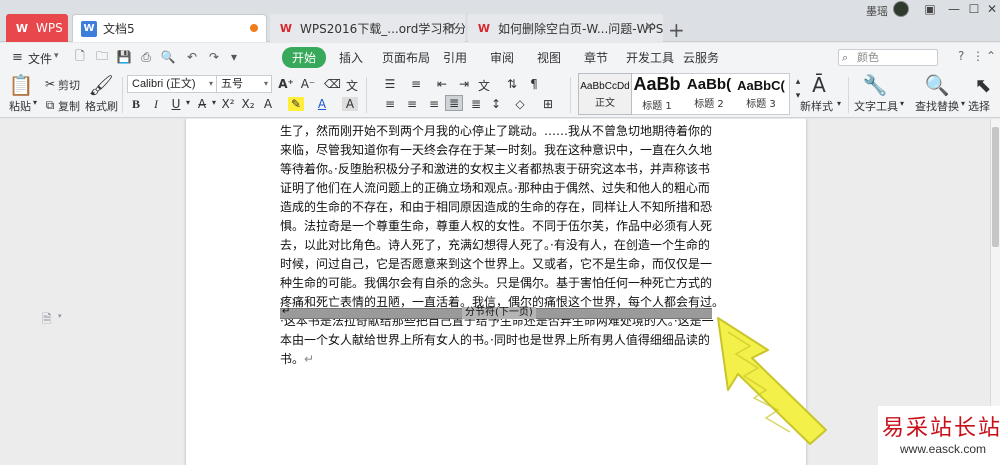 This screenshot has height=465, width=1000. What do you see at coordinates (979, 106) in the screenshot?
I see `select-button: 选择` at bounding box center [979, 106].